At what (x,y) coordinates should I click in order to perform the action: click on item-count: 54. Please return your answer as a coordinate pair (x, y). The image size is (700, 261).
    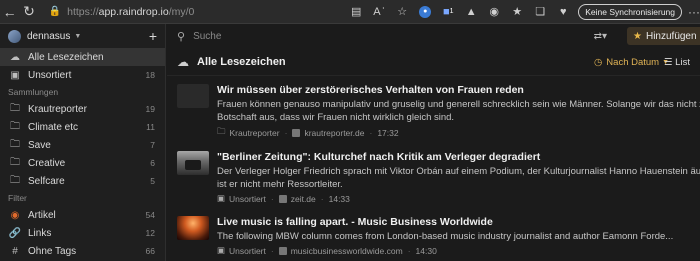
    Looking at the image, I should click on (150, 215).